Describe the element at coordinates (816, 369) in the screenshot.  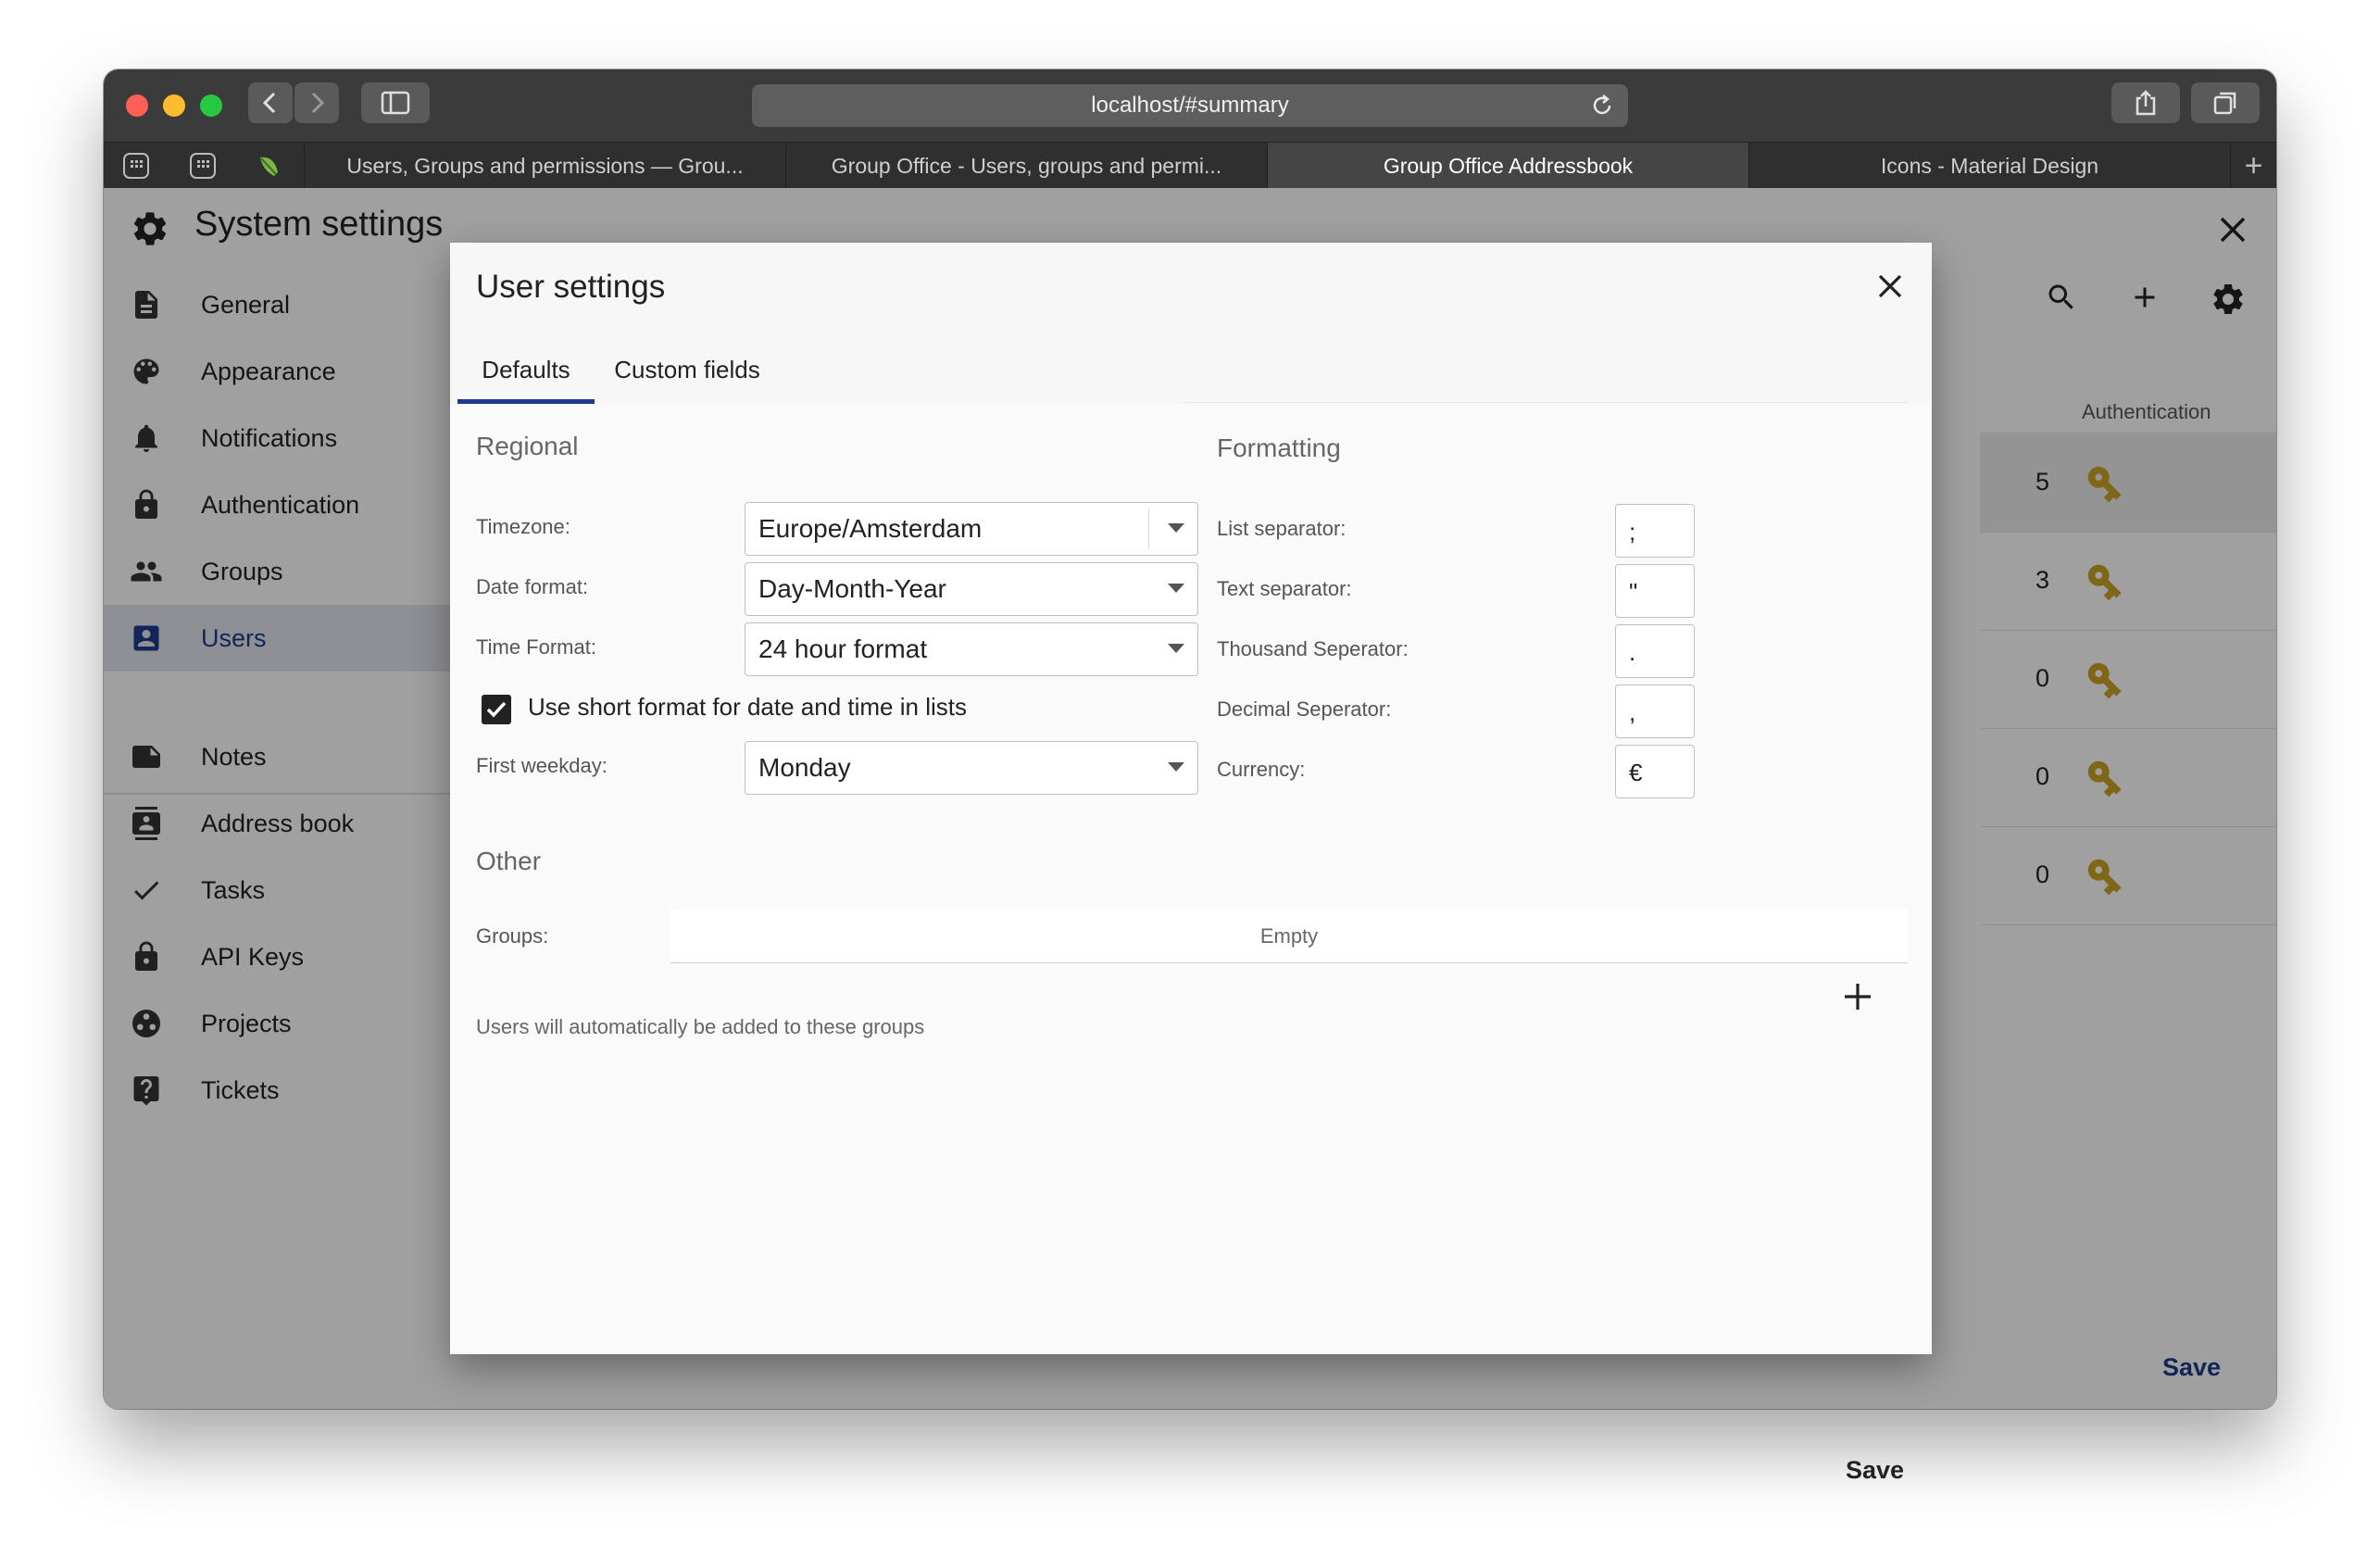
I see `dialog-tabs: Defaults Custom fields` at that location.